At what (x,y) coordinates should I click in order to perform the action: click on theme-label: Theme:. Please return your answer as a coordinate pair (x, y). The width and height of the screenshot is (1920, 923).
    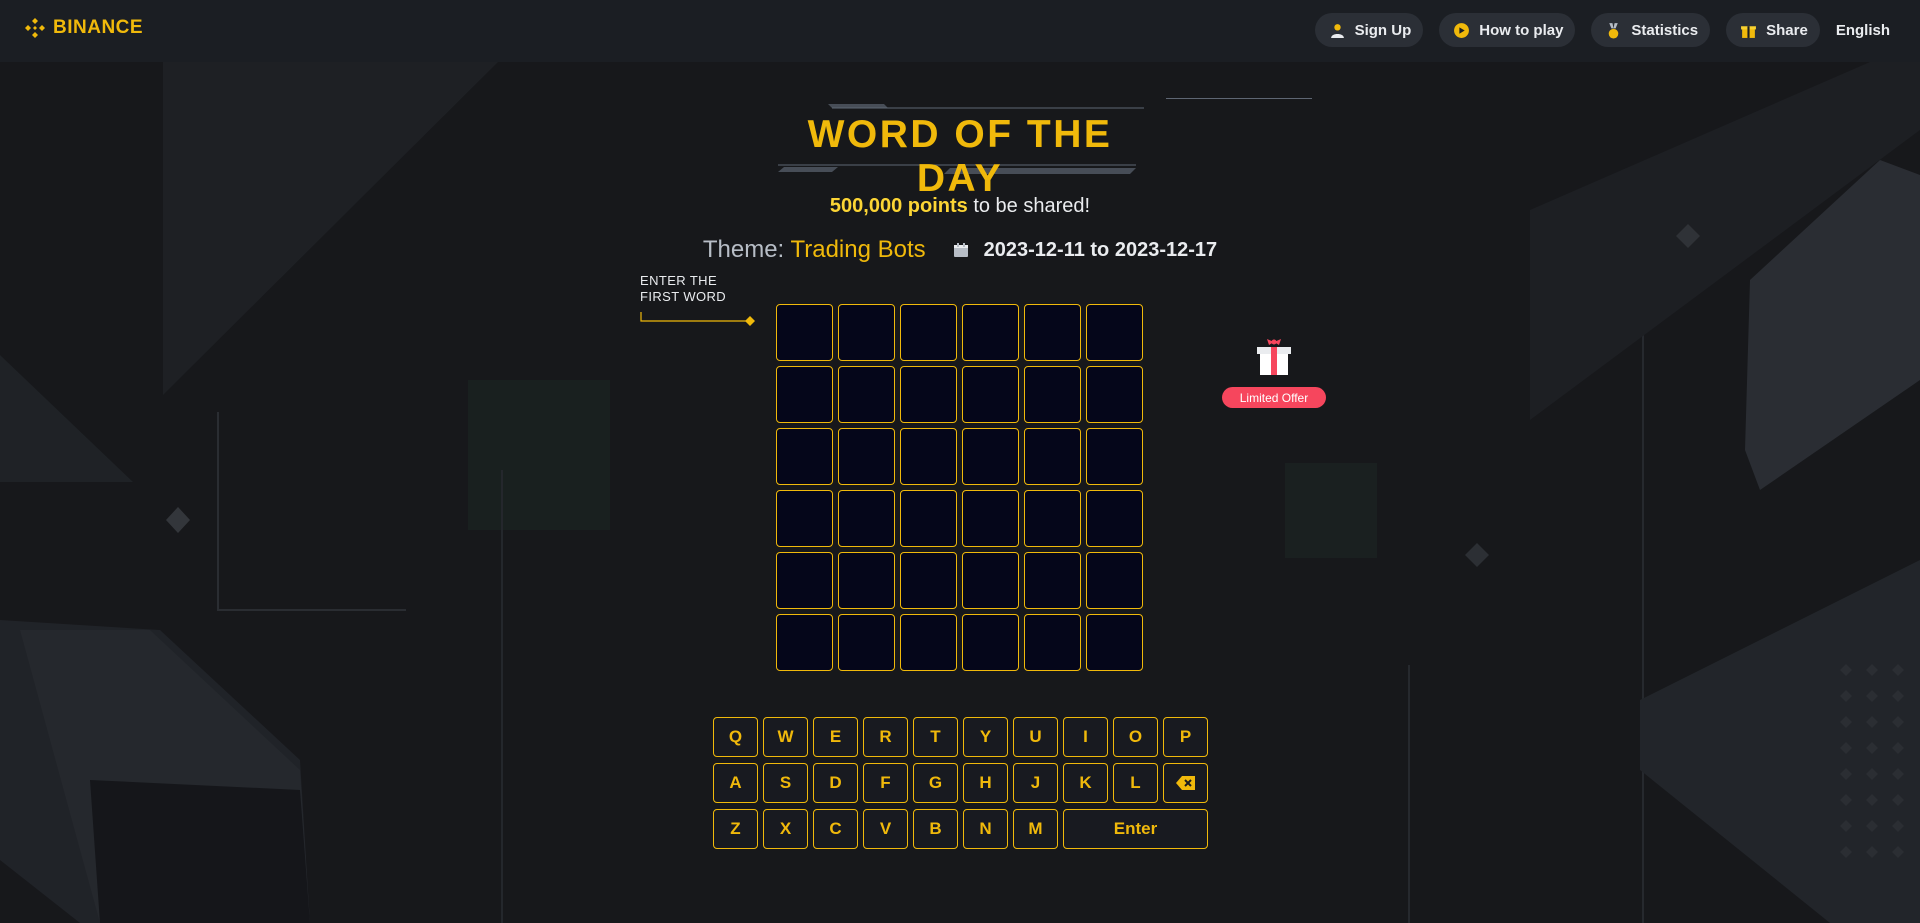
    Looking at the image, I should click on (746, 249).